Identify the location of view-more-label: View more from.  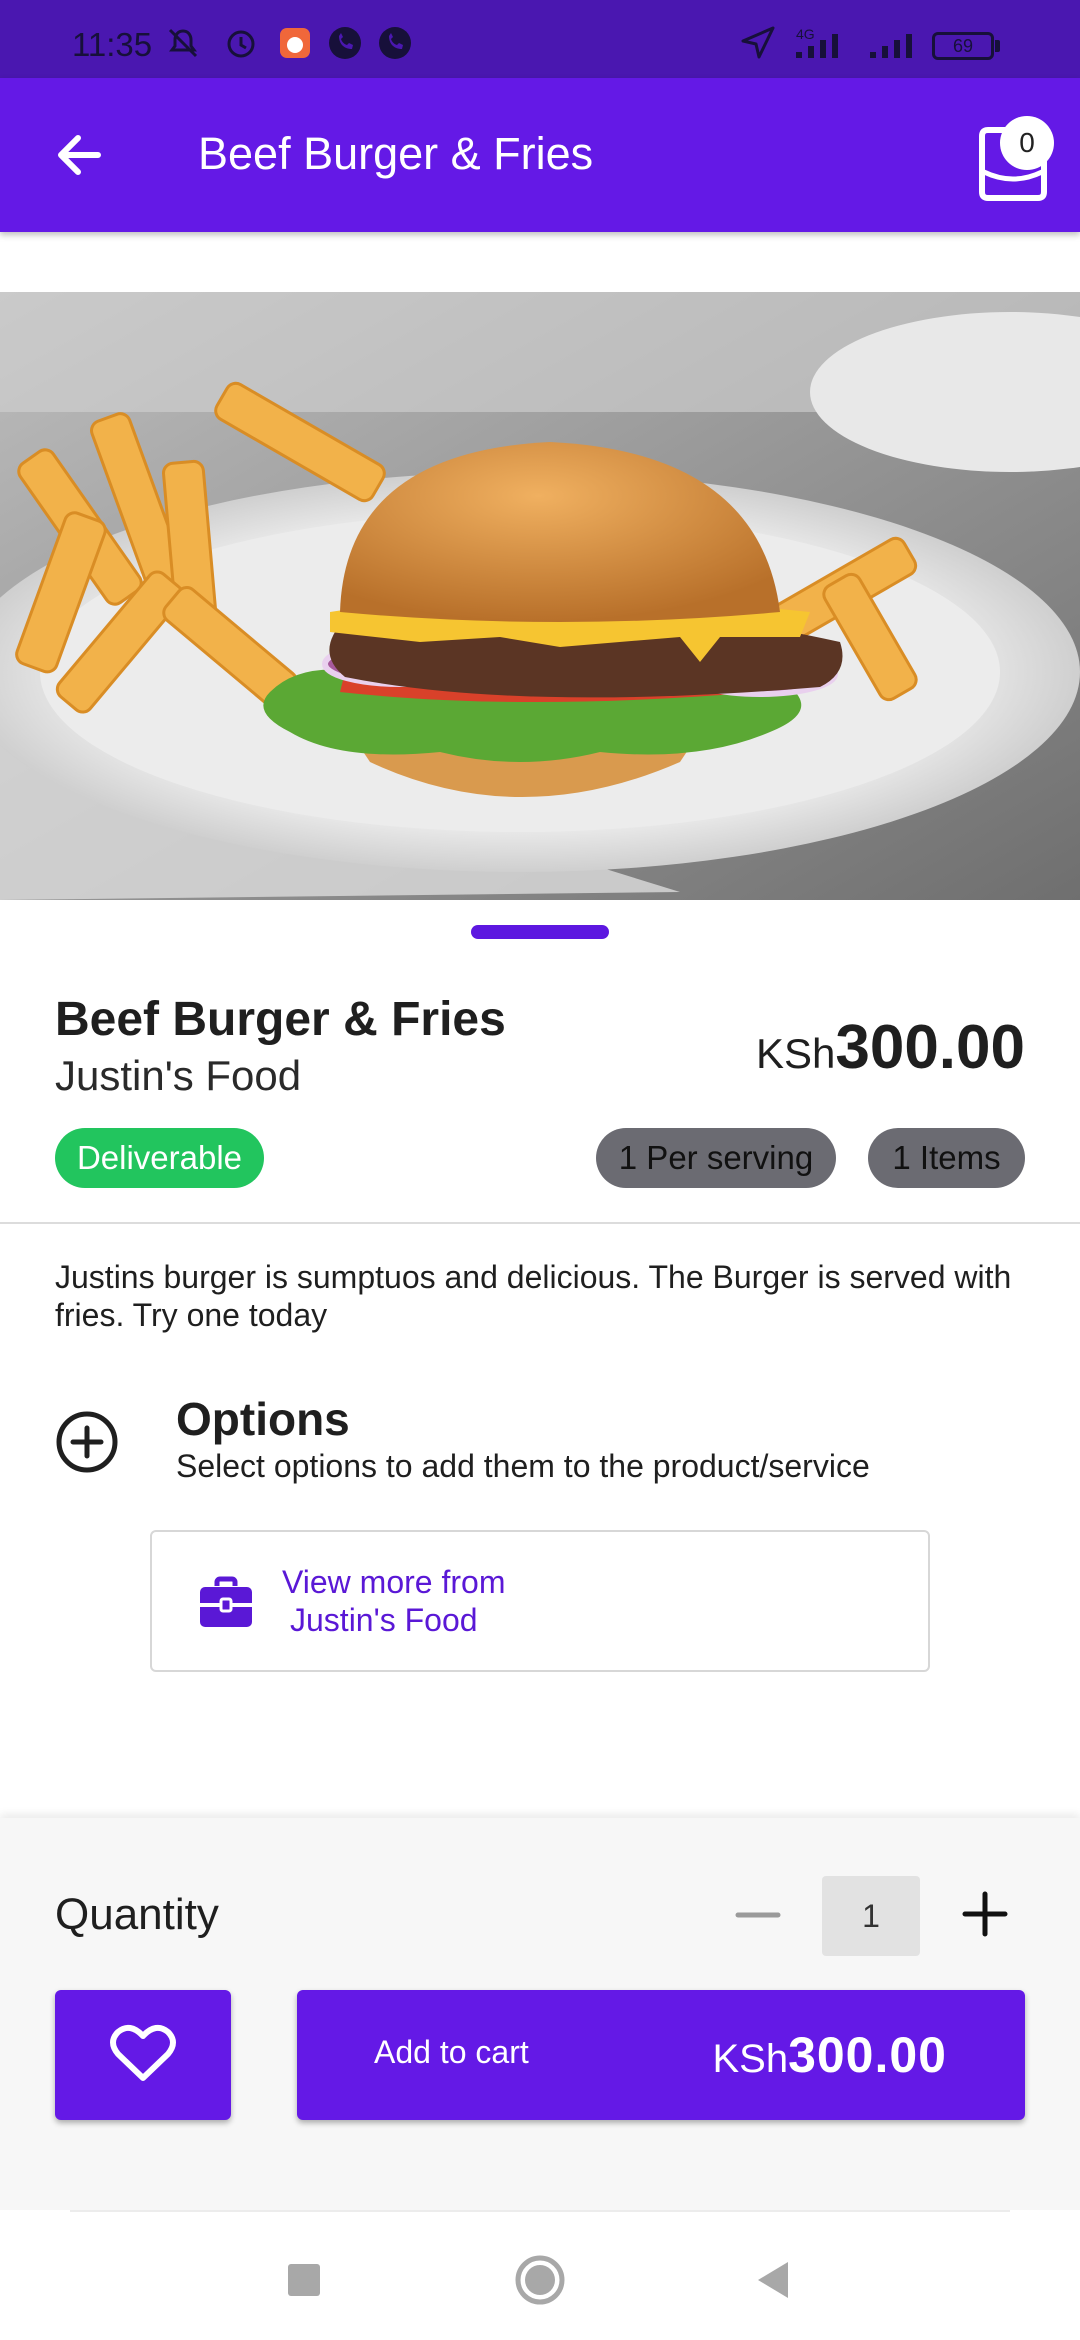
(394, 1582).